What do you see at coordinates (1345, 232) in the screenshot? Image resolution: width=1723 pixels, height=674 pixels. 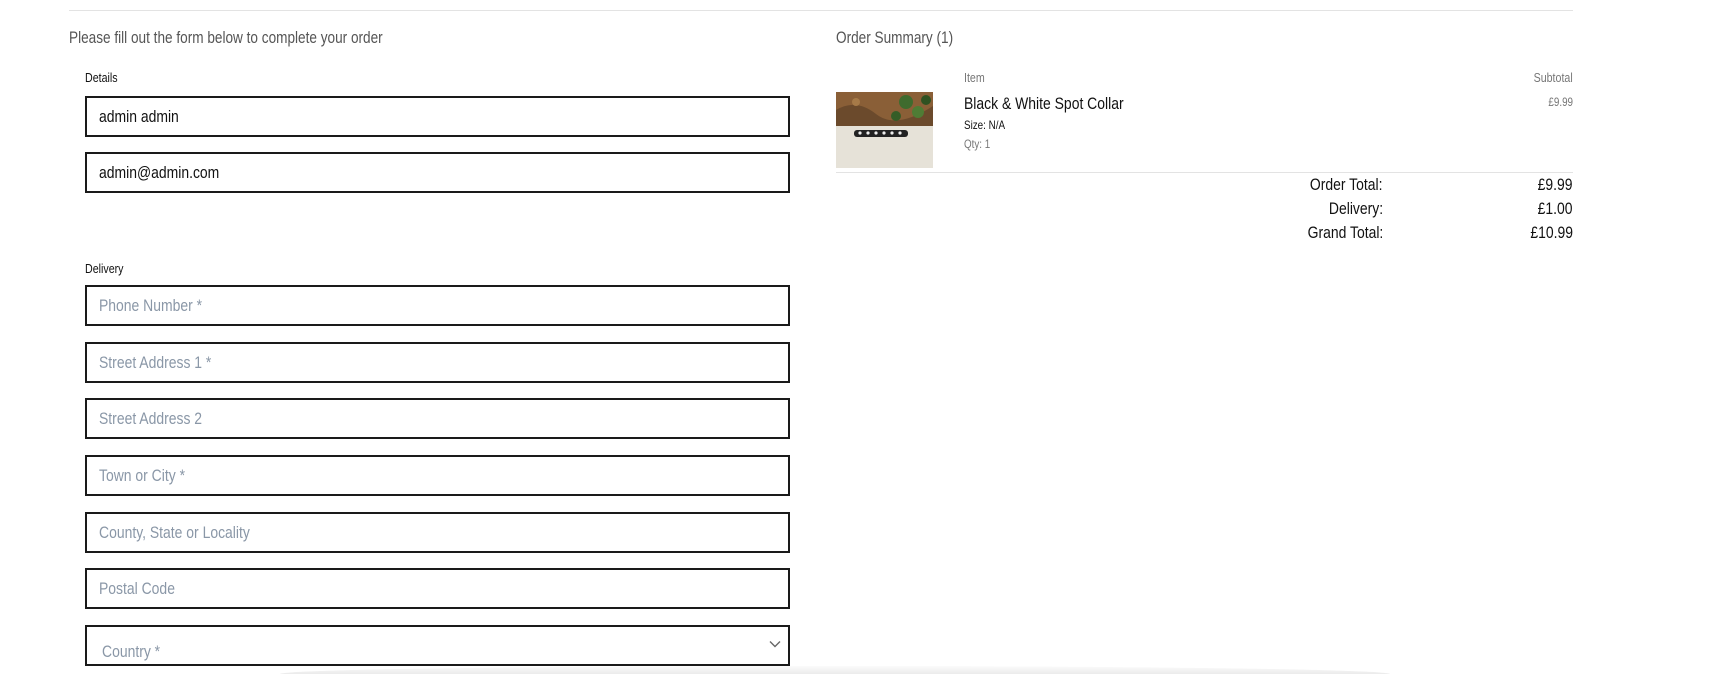 I see `grand-total-label: Grand Total:` at bounding box center [1345, 232].